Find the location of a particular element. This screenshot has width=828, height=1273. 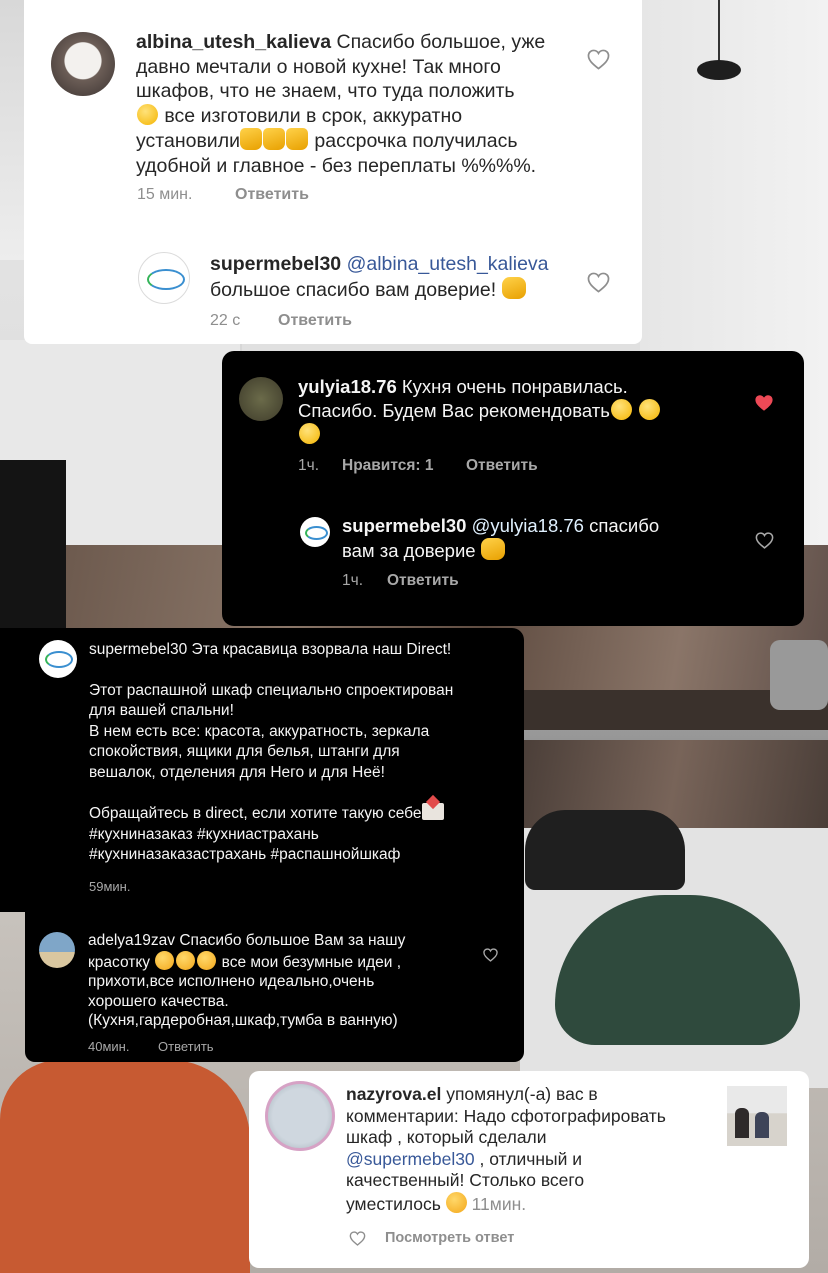

heart-filled-icon is located at coordinates (764, 403).